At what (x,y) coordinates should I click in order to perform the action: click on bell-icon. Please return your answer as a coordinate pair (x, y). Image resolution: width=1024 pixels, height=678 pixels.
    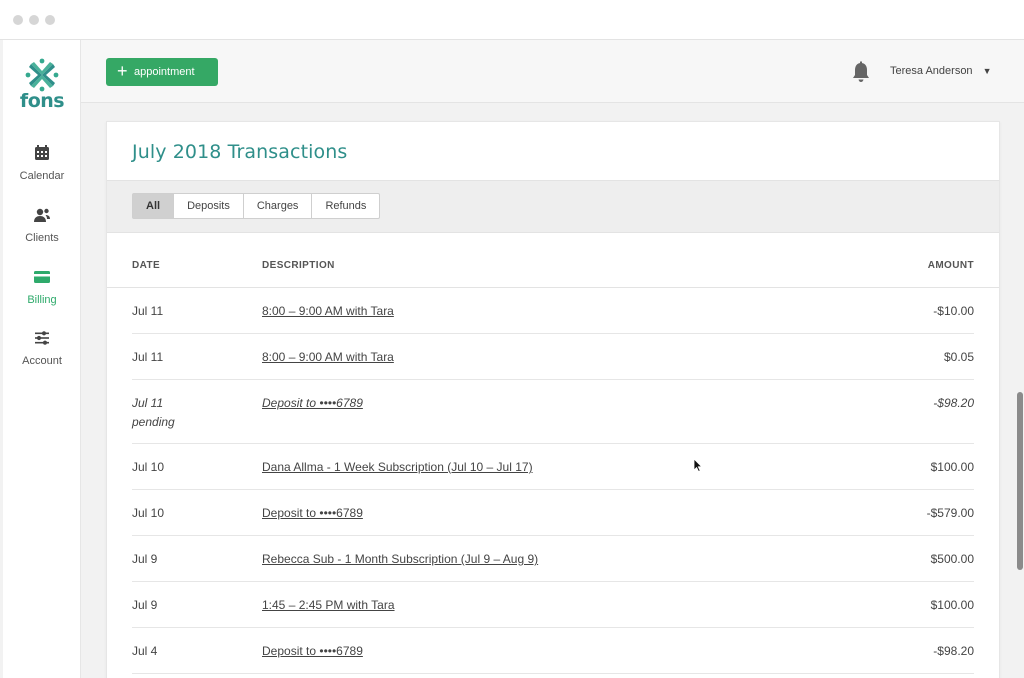
    Looking at the image, I should click on (861, 72).